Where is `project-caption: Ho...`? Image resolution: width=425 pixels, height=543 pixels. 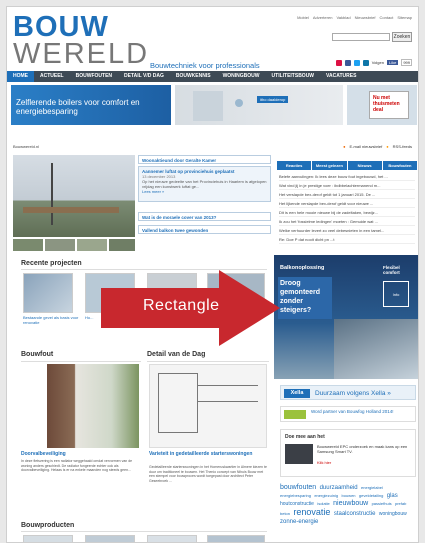
project-caption: Ho... is located at coordinates (91, 317).